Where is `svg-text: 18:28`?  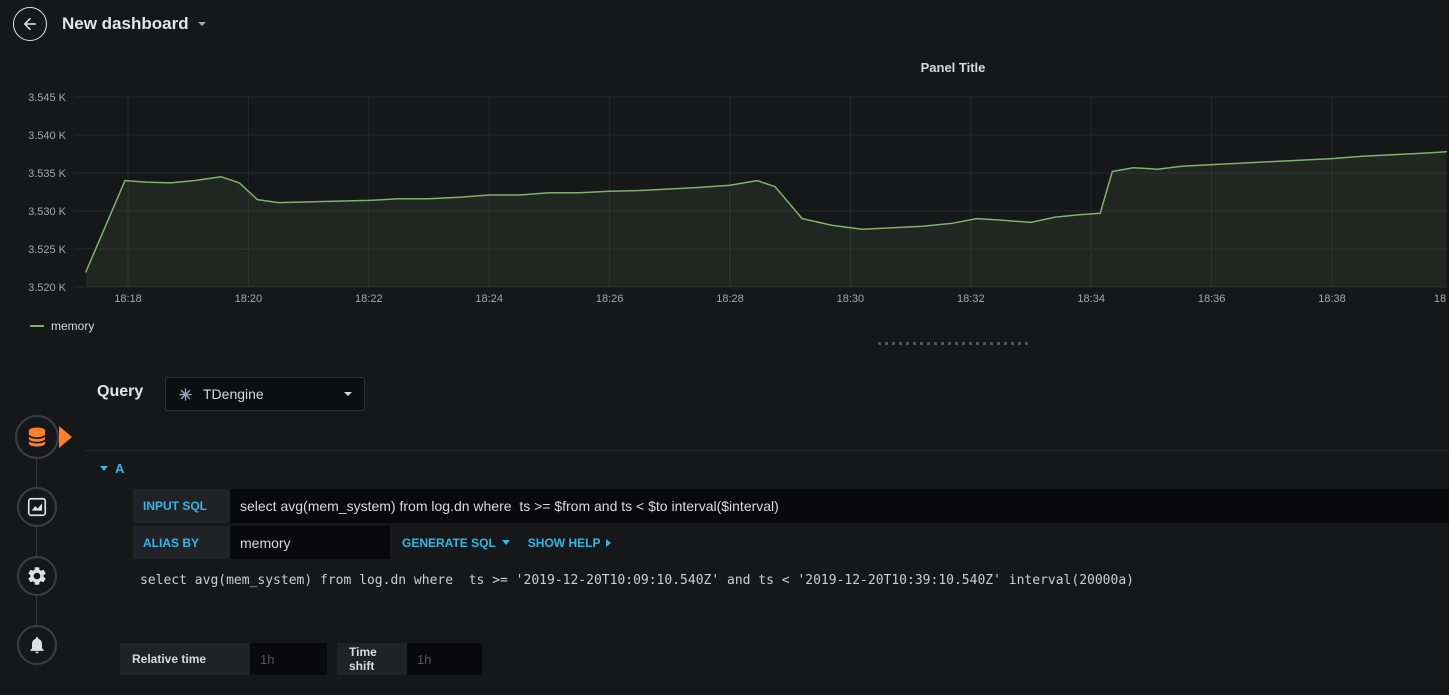 svg-text: 18:28 is located at coordinates (730, 299).